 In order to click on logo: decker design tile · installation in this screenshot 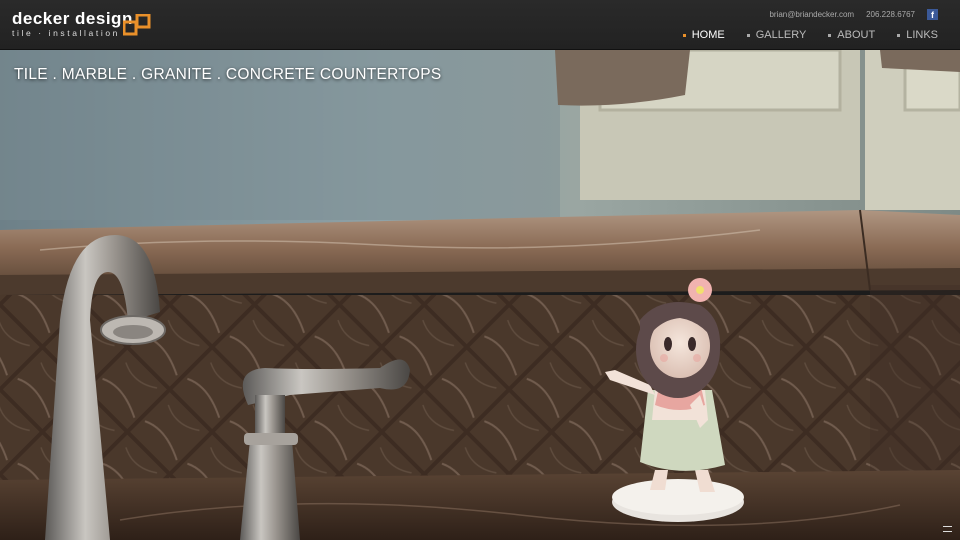, I will do `click(81, 23)`.